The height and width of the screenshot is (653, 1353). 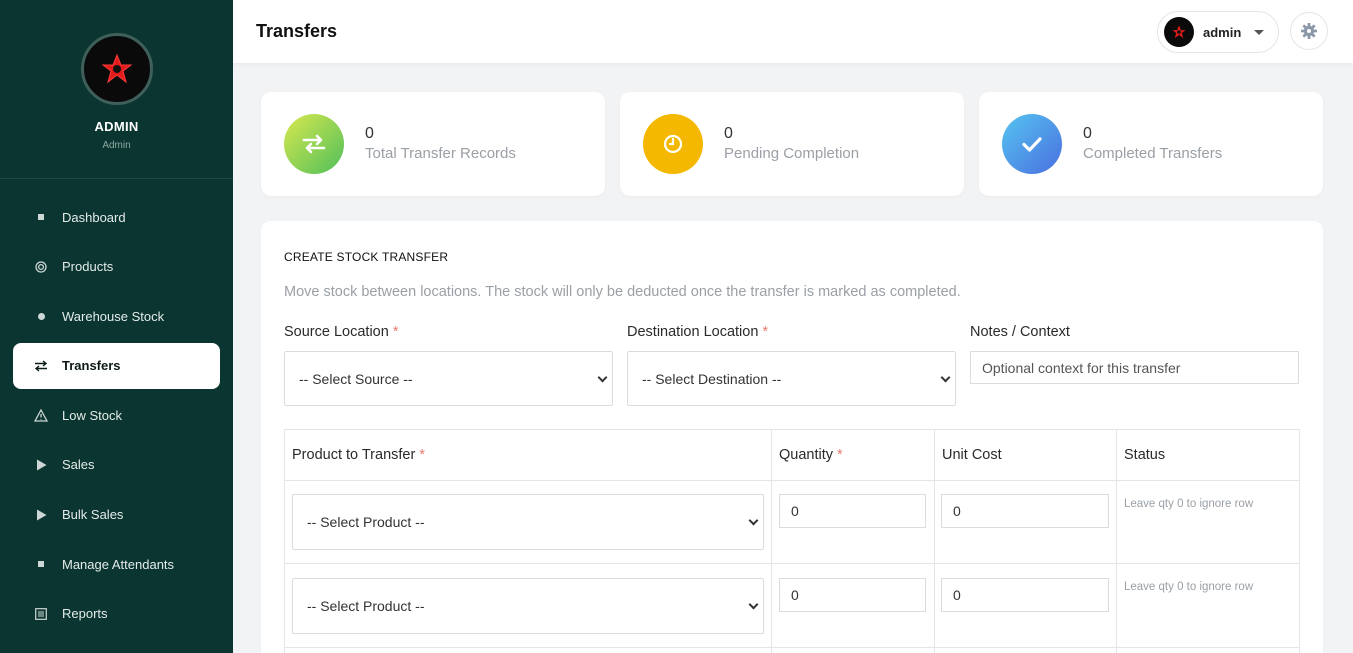 What do you see at coordinates (527, 454) in the screenshot?
I see `column-header-product: Product to Transfer *` at bounding box center [527, 454].